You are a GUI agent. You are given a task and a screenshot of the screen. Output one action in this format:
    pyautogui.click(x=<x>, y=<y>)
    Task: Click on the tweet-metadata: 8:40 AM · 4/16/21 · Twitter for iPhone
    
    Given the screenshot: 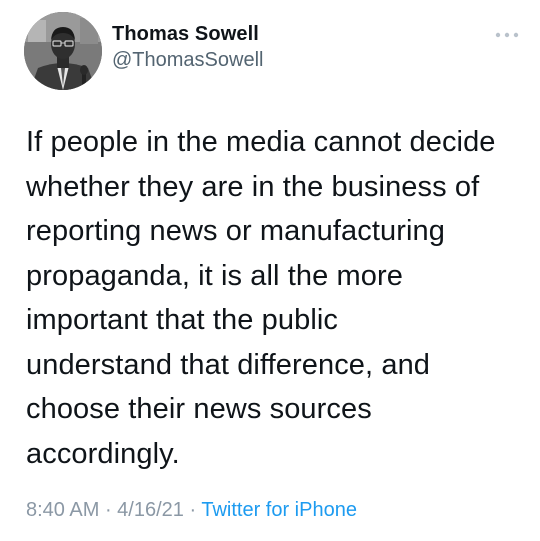 What is the action you would take?
    pyautogui.click(x=191, y=510)
    